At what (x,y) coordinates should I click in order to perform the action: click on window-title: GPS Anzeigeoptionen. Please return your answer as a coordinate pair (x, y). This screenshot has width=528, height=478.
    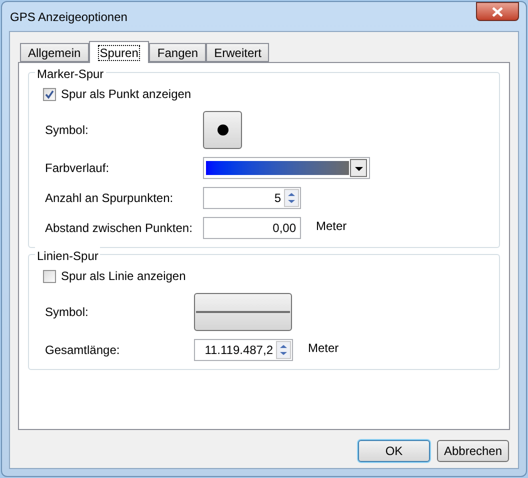
    Looking at the image, I should click on (69, 17).